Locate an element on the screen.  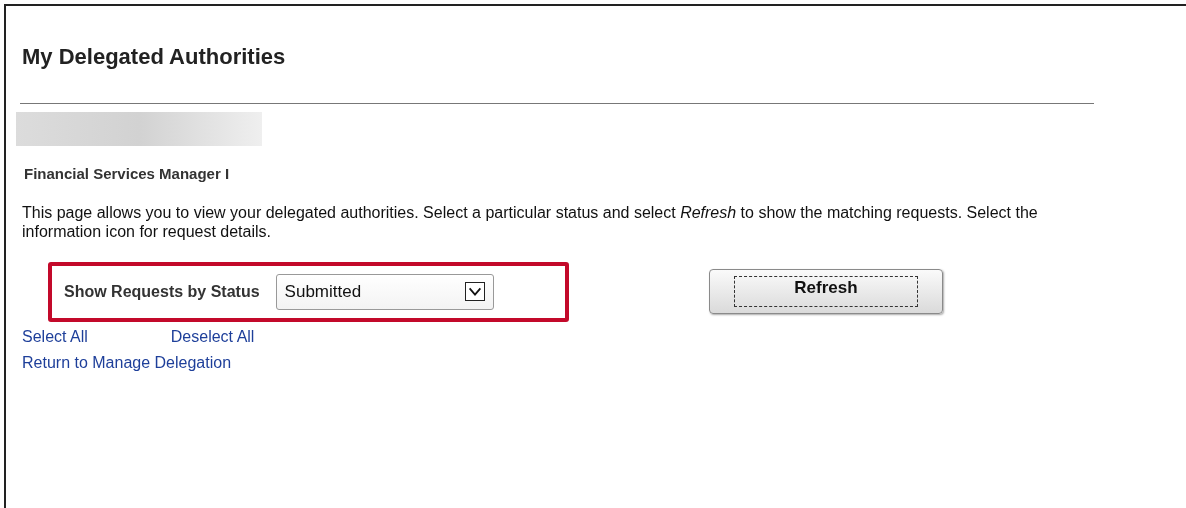
select-all-link: Select All is located at coordinates (55, 336).